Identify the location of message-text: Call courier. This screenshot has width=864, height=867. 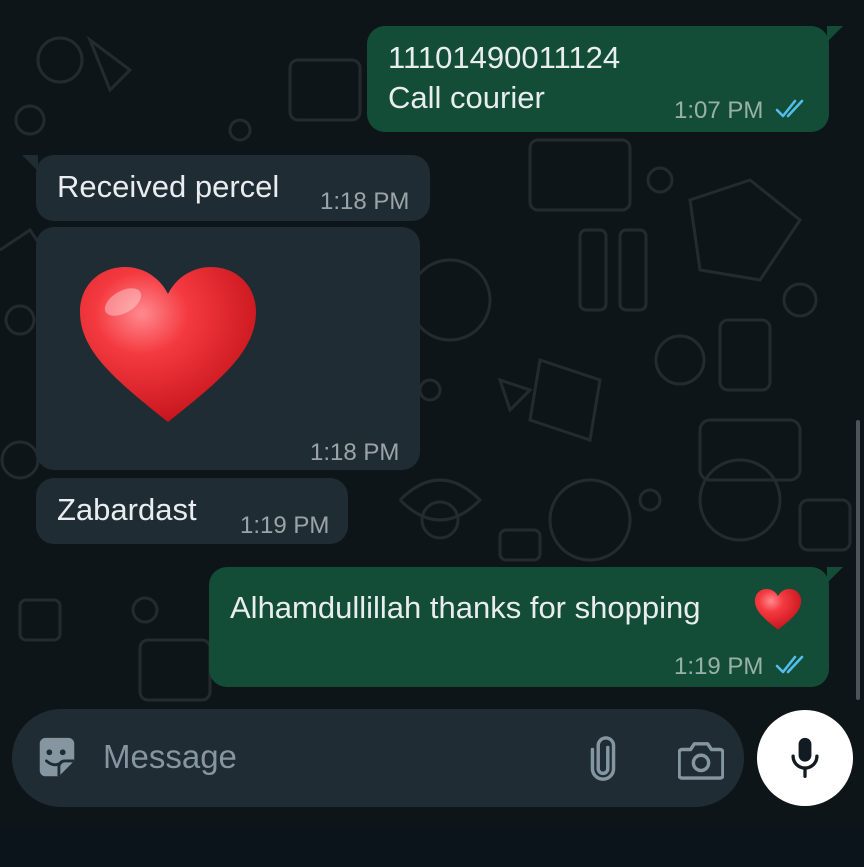
(466, 97).